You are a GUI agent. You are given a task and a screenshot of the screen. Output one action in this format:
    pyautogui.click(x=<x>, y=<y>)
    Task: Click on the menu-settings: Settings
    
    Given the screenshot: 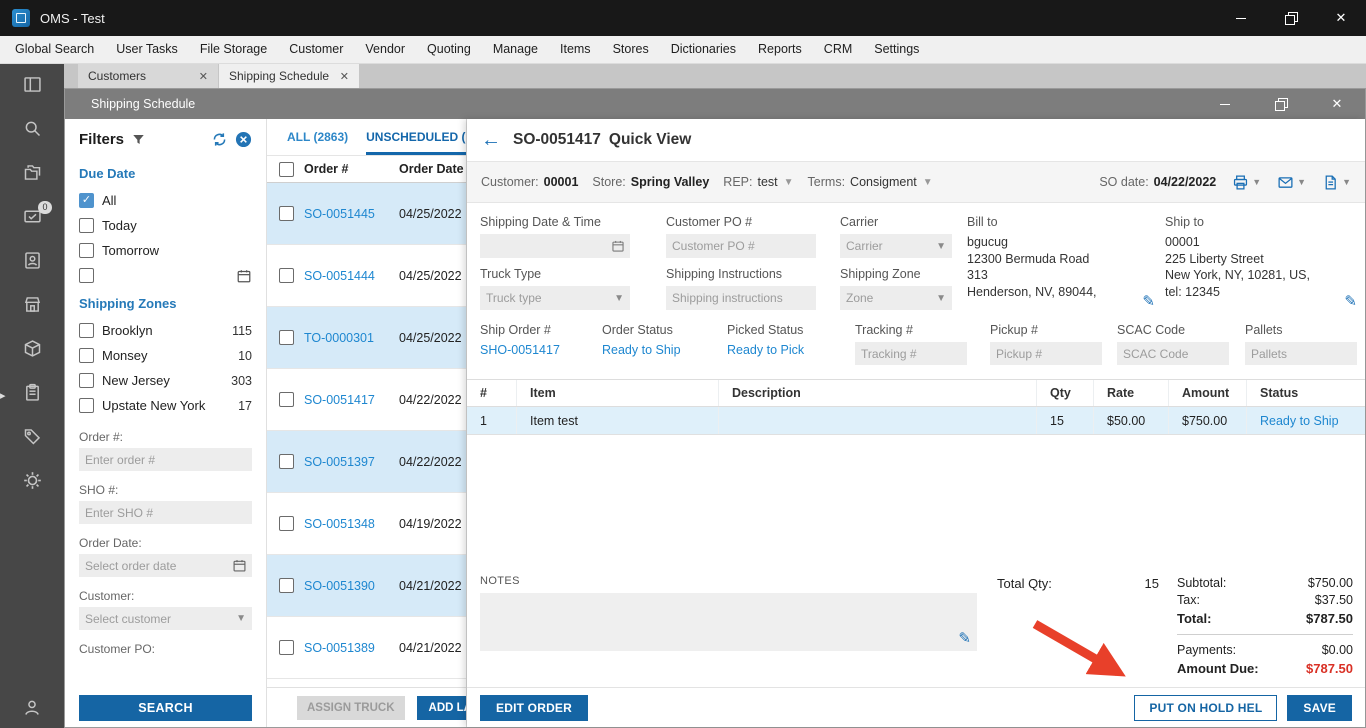 What is the action you would take?
    pyautogui.click(x=896, y=49)
    